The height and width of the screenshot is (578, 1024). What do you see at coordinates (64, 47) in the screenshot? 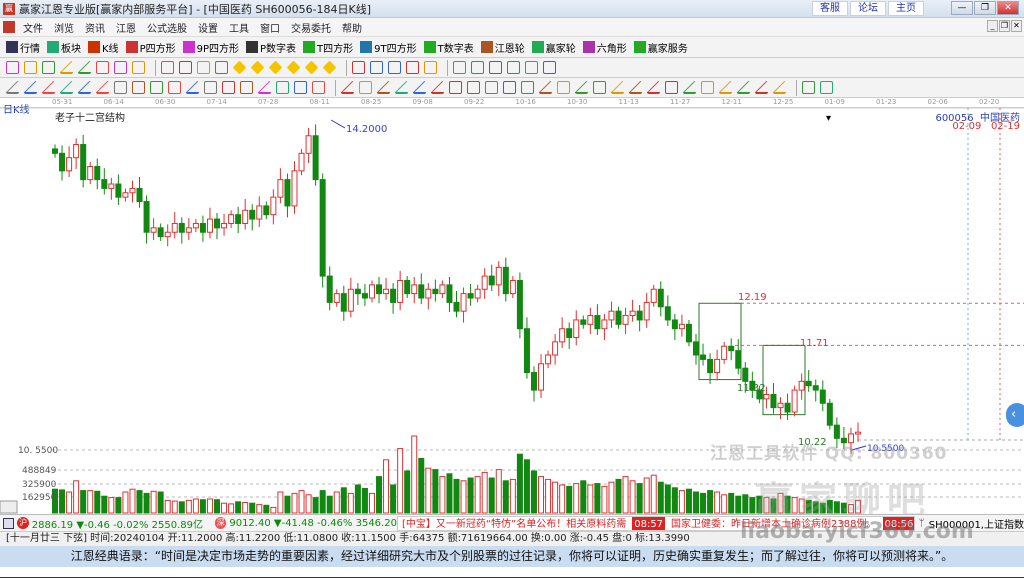
I see `toolbar-button-sector: 板块` at bounding box center [64, 47].